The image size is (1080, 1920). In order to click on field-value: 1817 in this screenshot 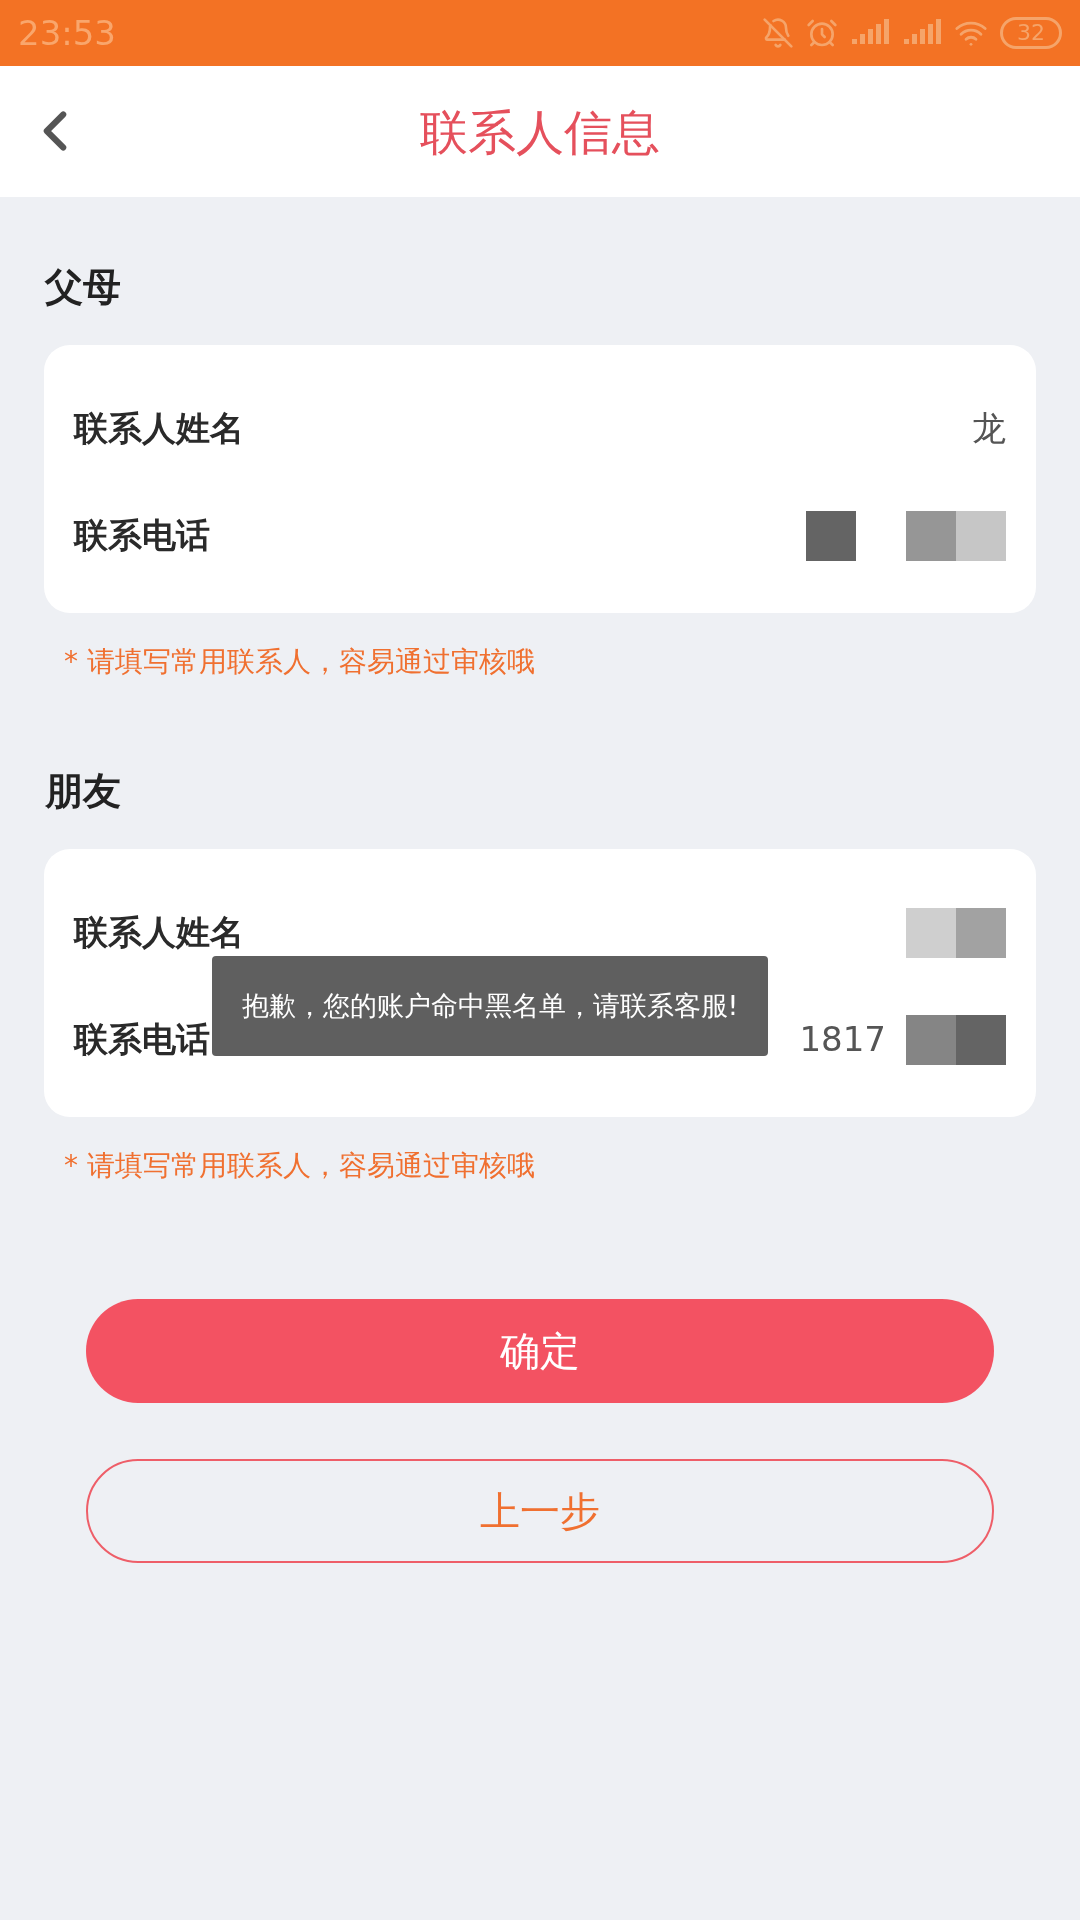, I will do `click(842, 1039)`.